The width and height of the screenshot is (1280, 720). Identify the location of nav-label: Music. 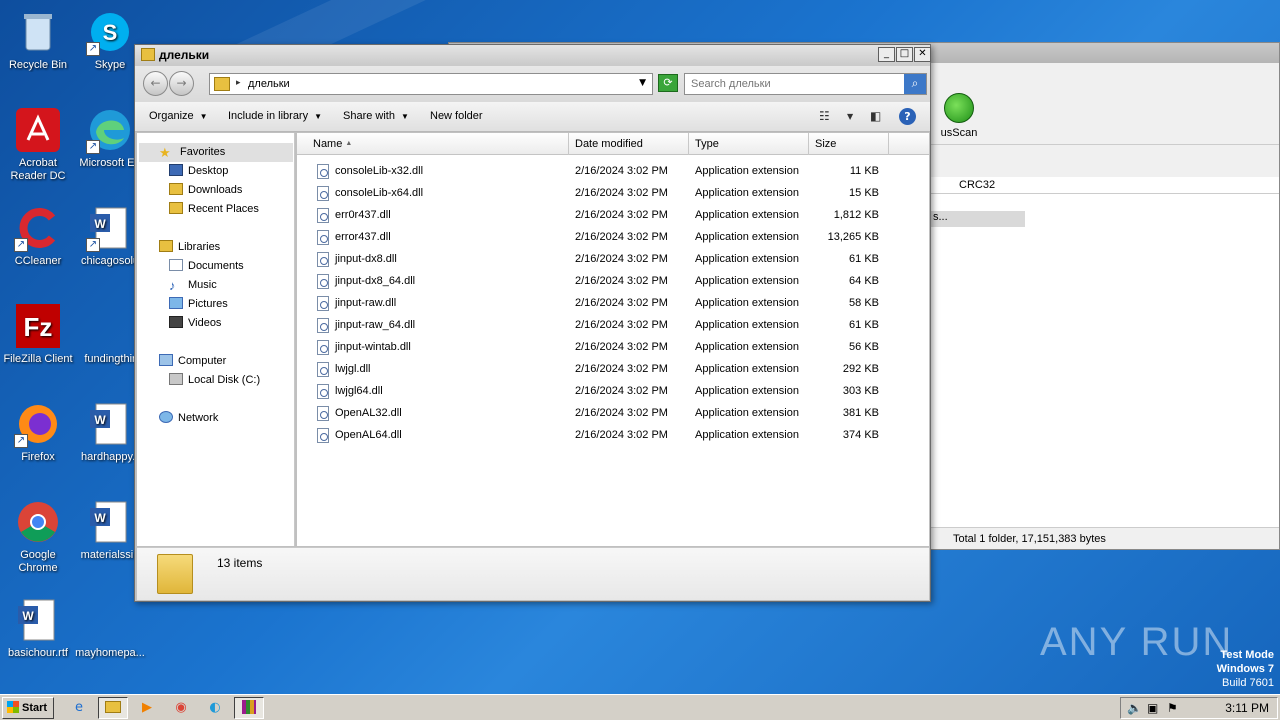
(202, 285).